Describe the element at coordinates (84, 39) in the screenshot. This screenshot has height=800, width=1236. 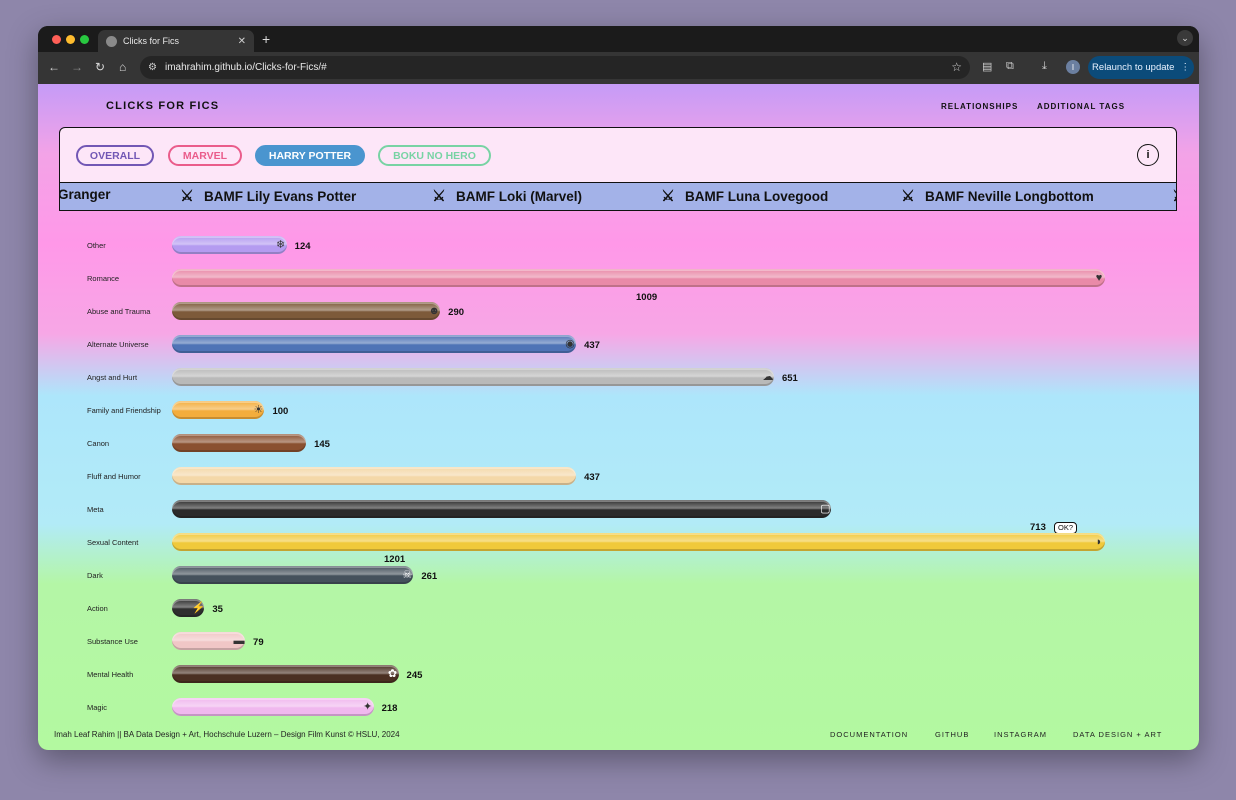
I see `maximize-window-button` at that location.